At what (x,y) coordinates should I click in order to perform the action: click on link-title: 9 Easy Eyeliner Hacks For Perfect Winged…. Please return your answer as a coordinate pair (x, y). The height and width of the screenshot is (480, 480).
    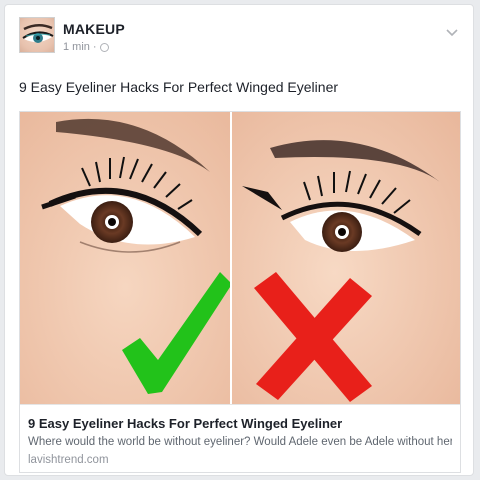
    Looking at the image, I should click on (185, 423).